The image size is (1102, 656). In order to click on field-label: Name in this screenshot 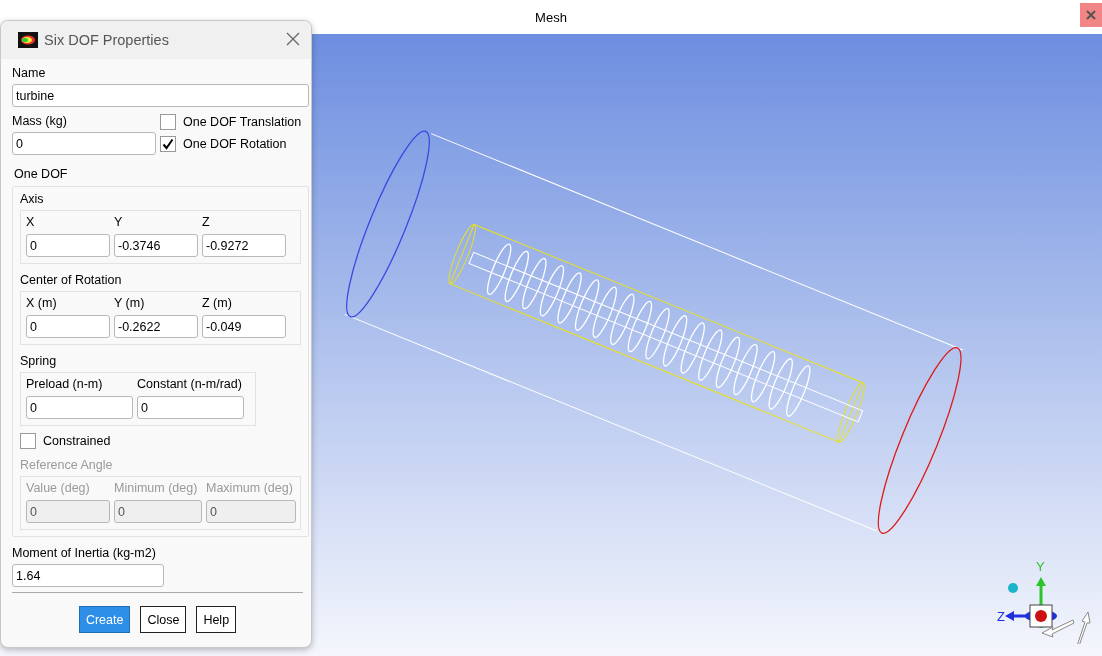, I will do `click(29, 73)`.